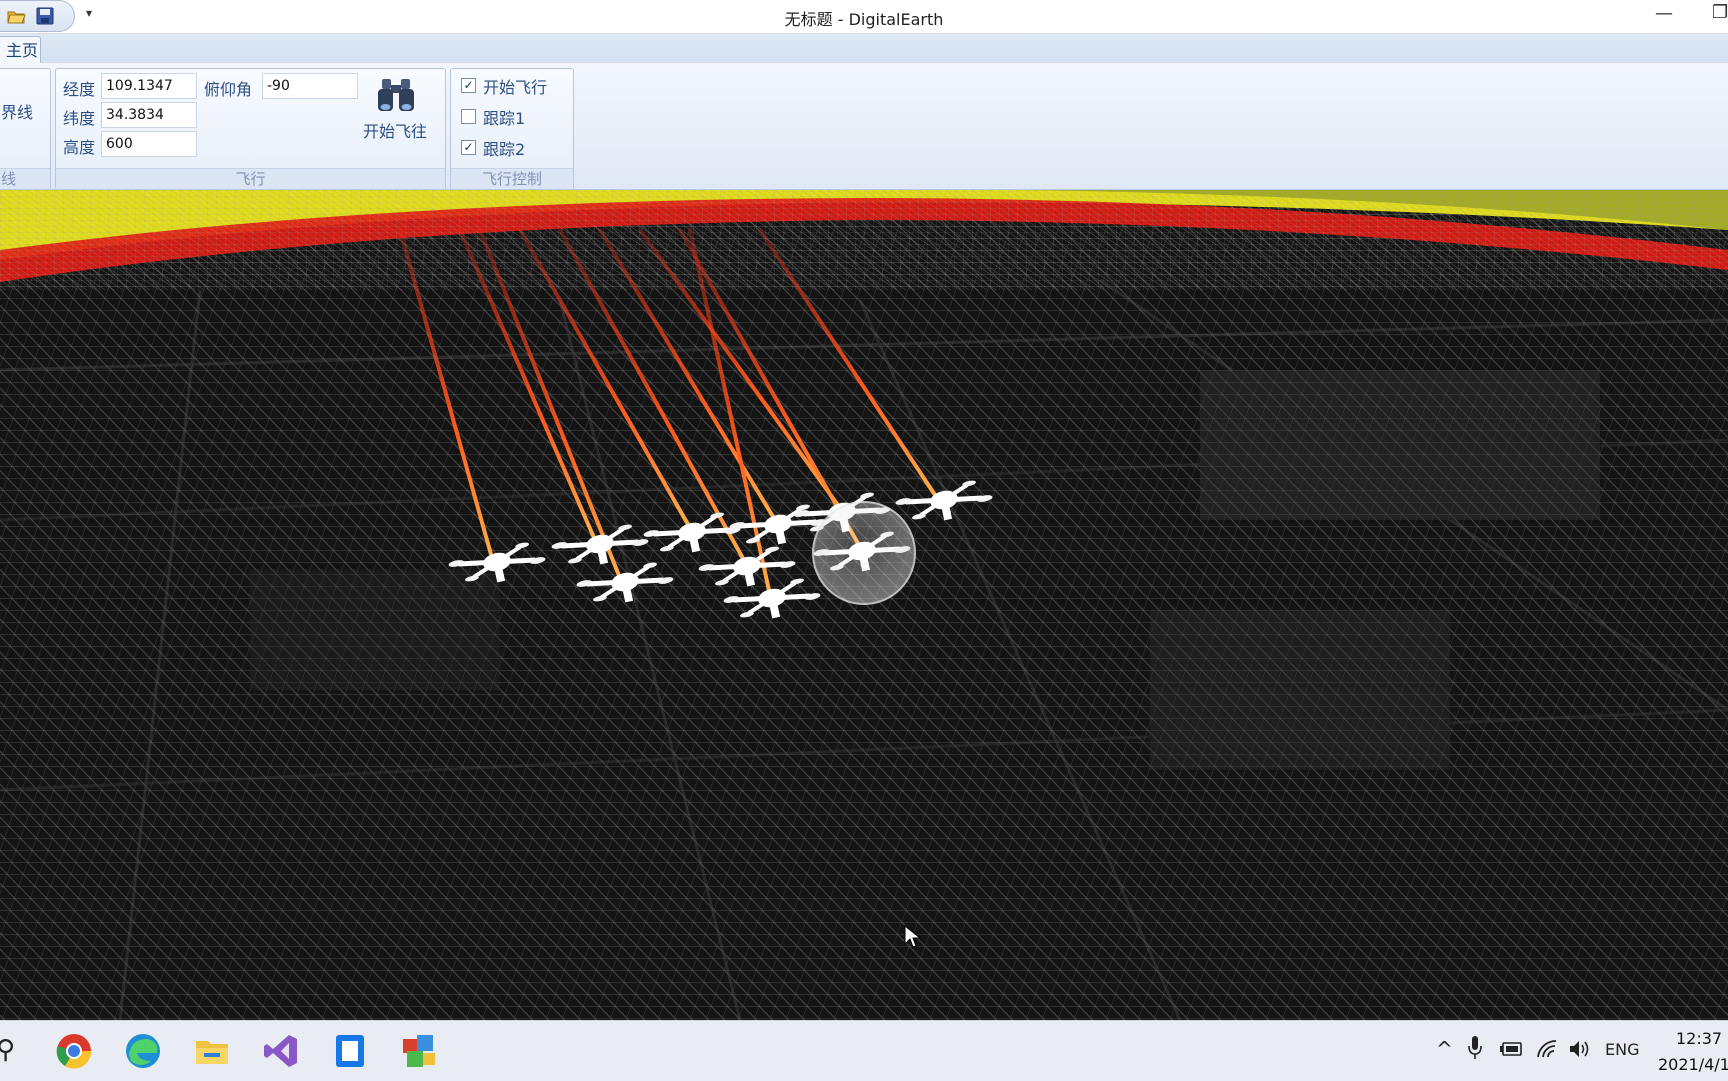 The height and width of the screenshot is (1081, 1728). I want to click on visual-studio-icon, so click(281, 1051).